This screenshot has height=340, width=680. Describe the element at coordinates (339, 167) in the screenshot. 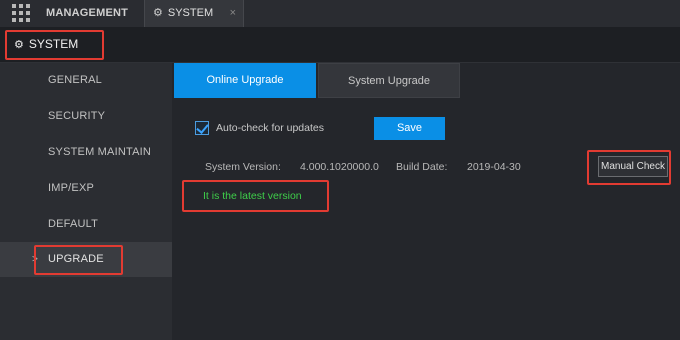

I see `system-version-value: 4.000.1020000.0` at that location.